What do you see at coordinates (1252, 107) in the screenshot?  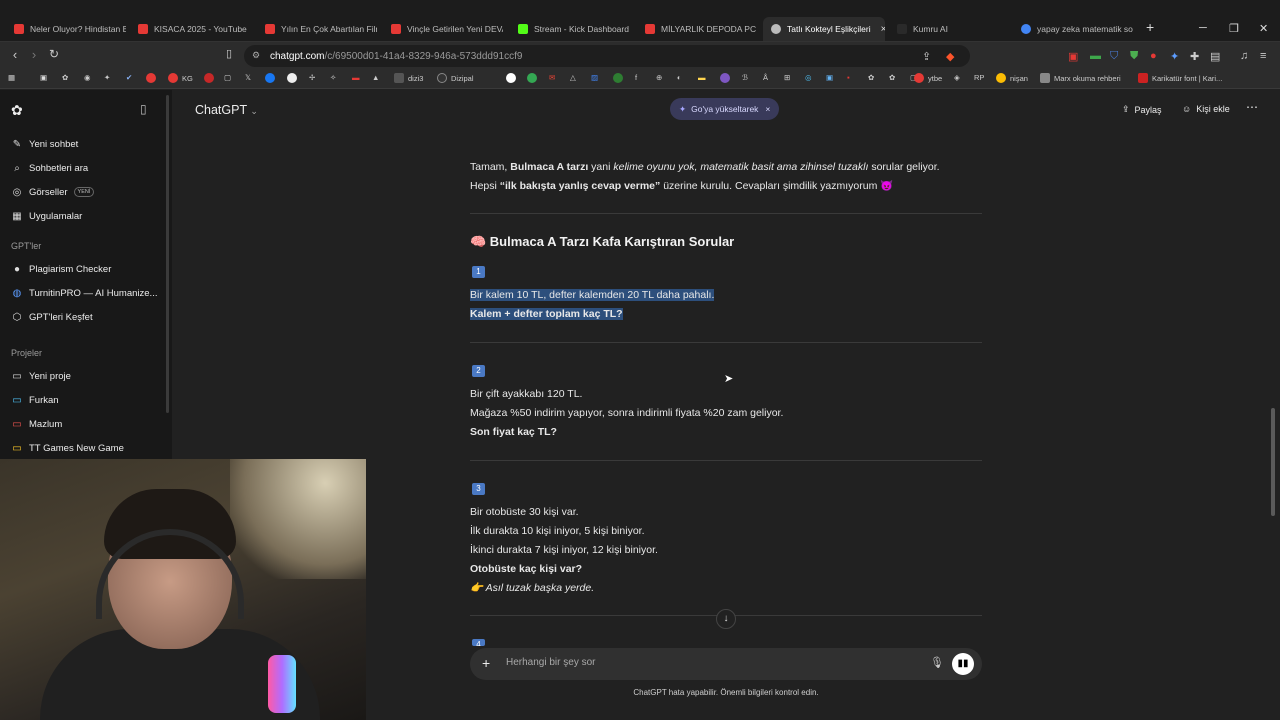 I see `more-options-icon: ⋯` at bounding box center [1252, 107].